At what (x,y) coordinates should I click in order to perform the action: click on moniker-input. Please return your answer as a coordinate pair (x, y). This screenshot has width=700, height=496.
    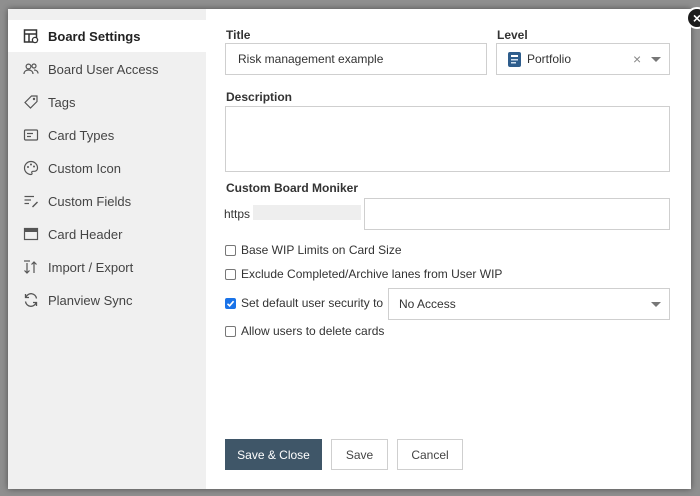
    Looking at the image, I should click on (517, 214).